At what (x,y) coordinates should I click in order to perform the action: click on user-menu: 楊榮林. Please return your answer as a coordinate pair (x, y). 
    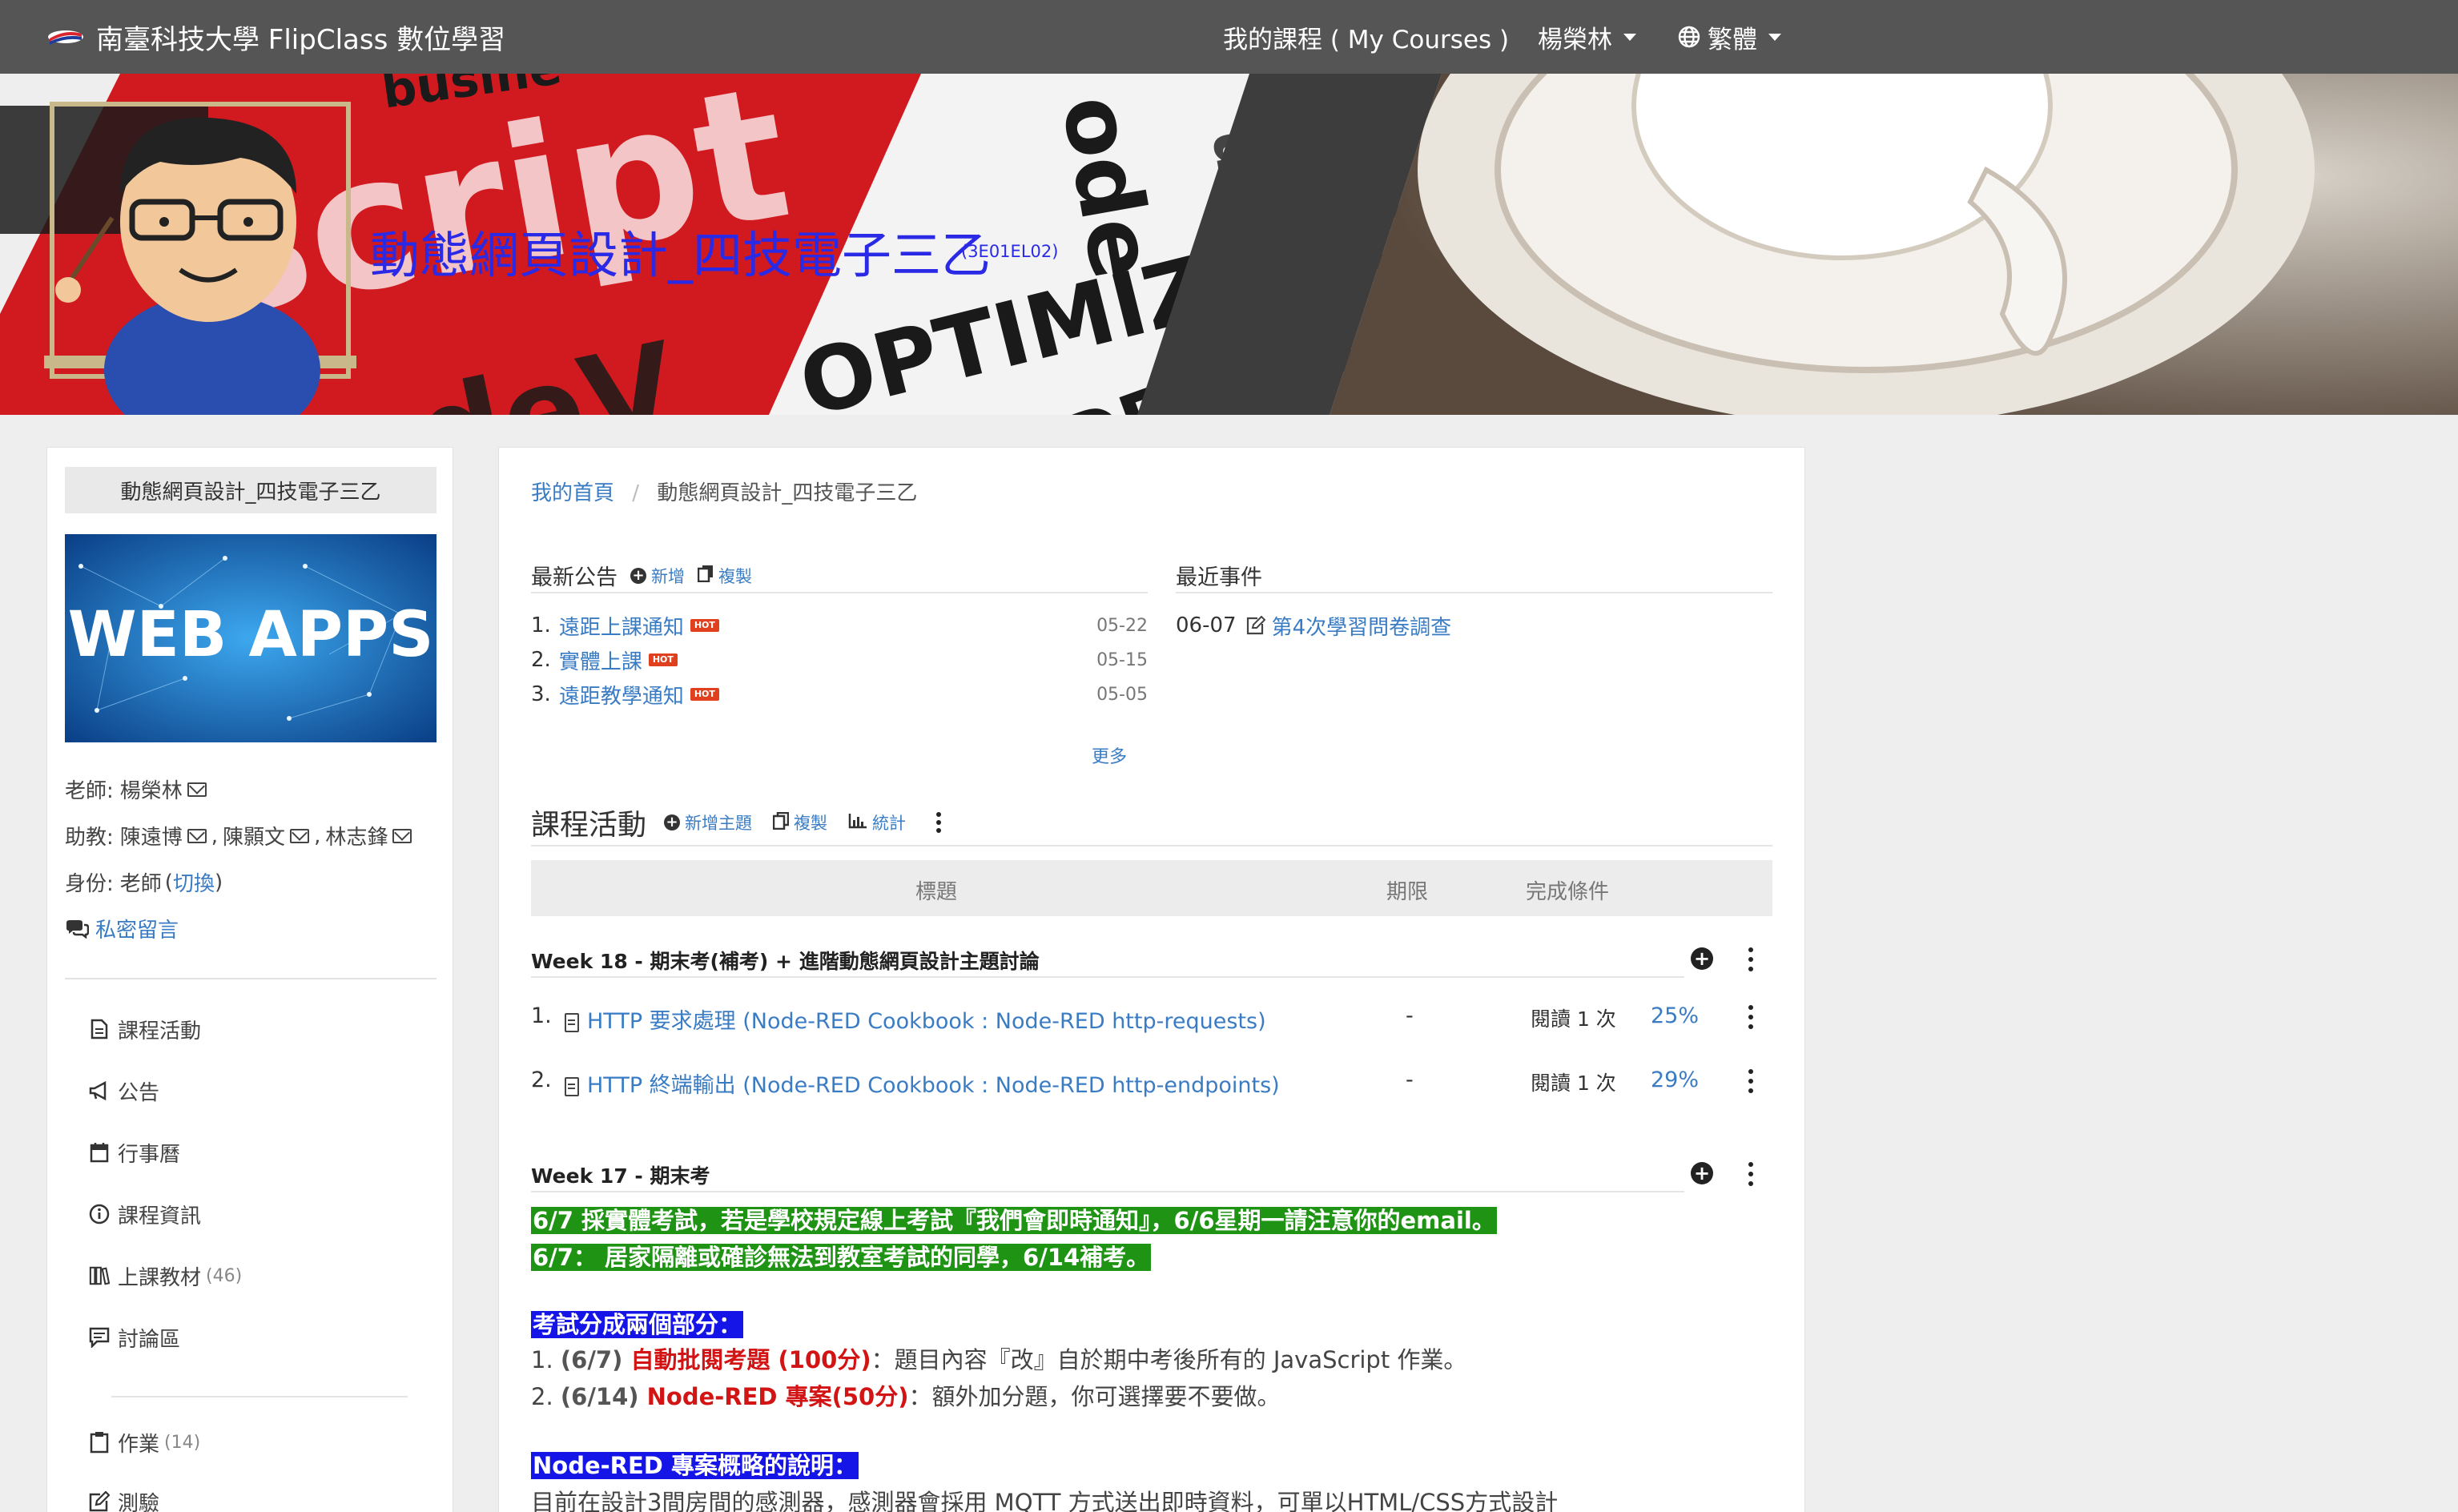
    Looking at the image, I should click on (1587, 37).